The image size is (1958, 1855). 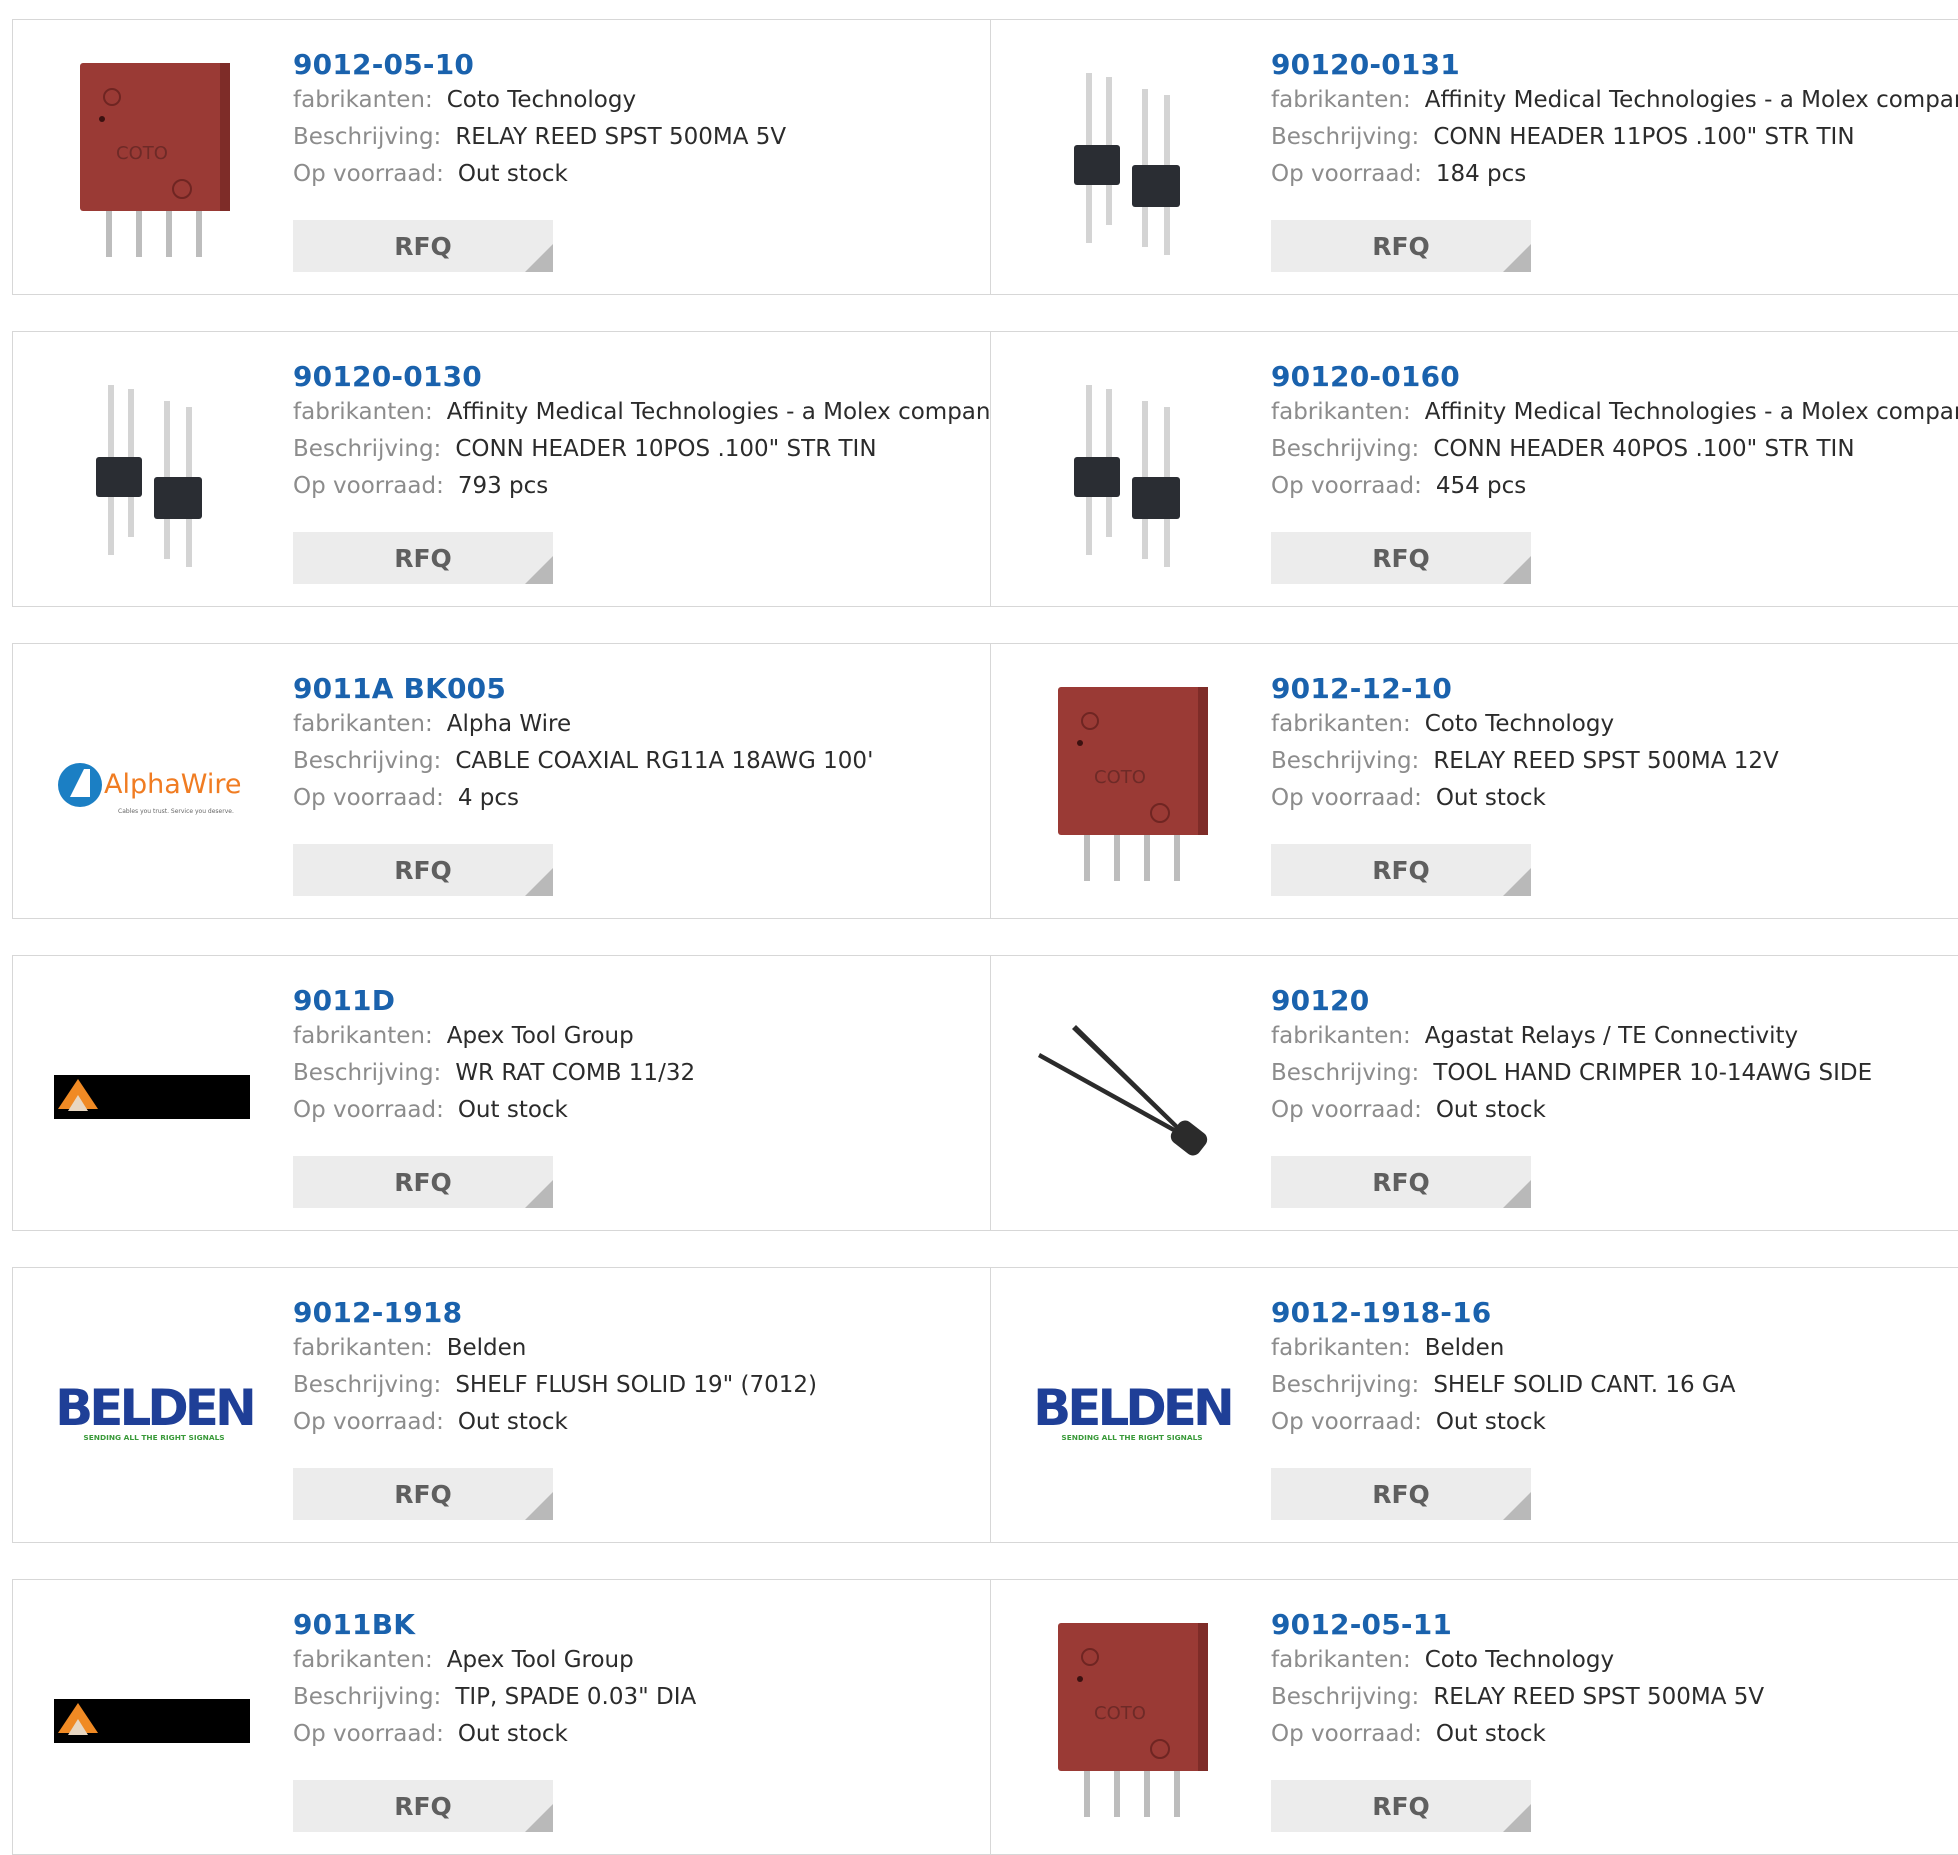 What do you see at coordinates (1613, 174) in the screenshot?
I see `stock-row: Op voorraad: 184 pcs` at bounding box center [1613, 174].